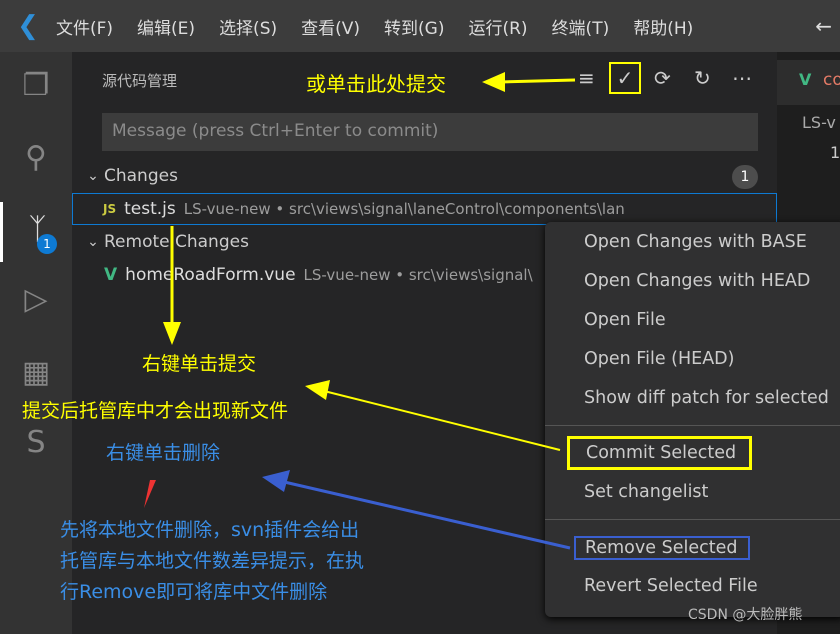 This screenshot has height=634, width=840. What do you see at coordinates (150, 494) in the screenshot?
I see `red-arrow` at bounding box center [150, 494].